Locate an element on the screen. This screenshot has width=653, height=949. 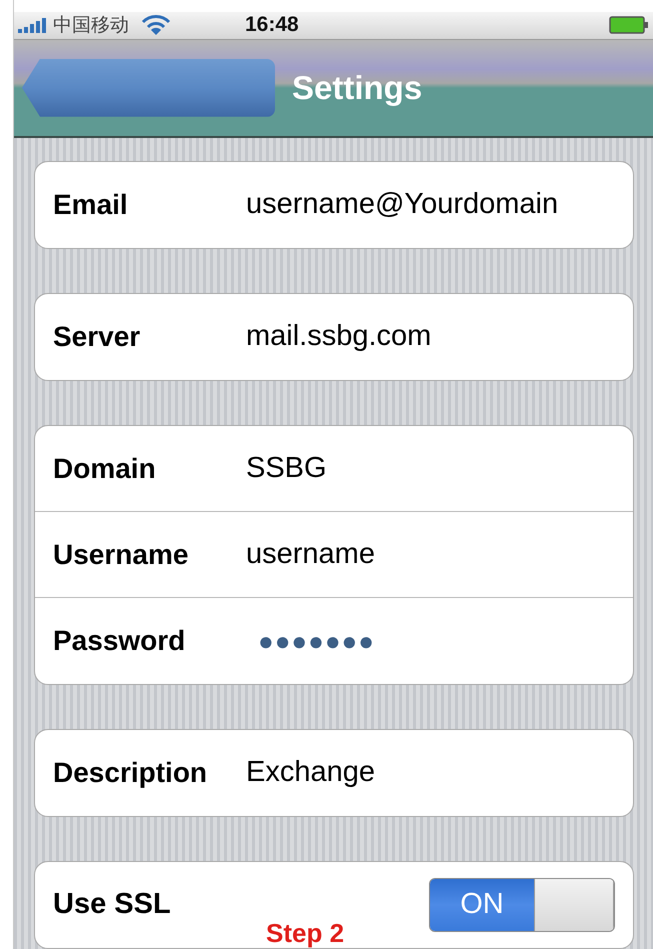
field-value: ●●●●●●● is located at coordinates (310, 641).